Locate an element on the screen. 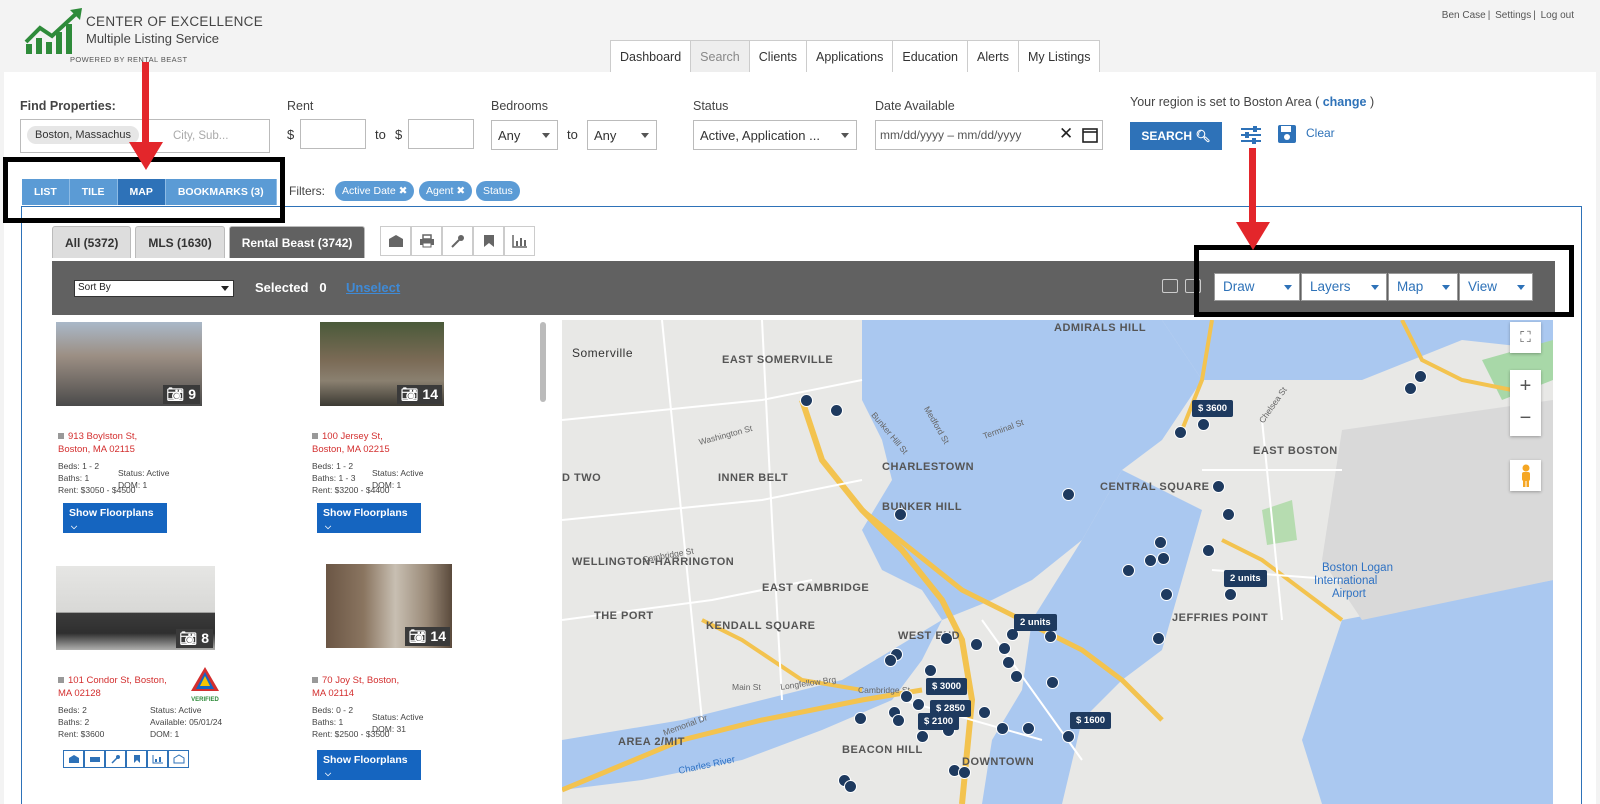 The image size is (1600, 804). nav-my-listings: My Listings is located at coordinates (1059, 56).